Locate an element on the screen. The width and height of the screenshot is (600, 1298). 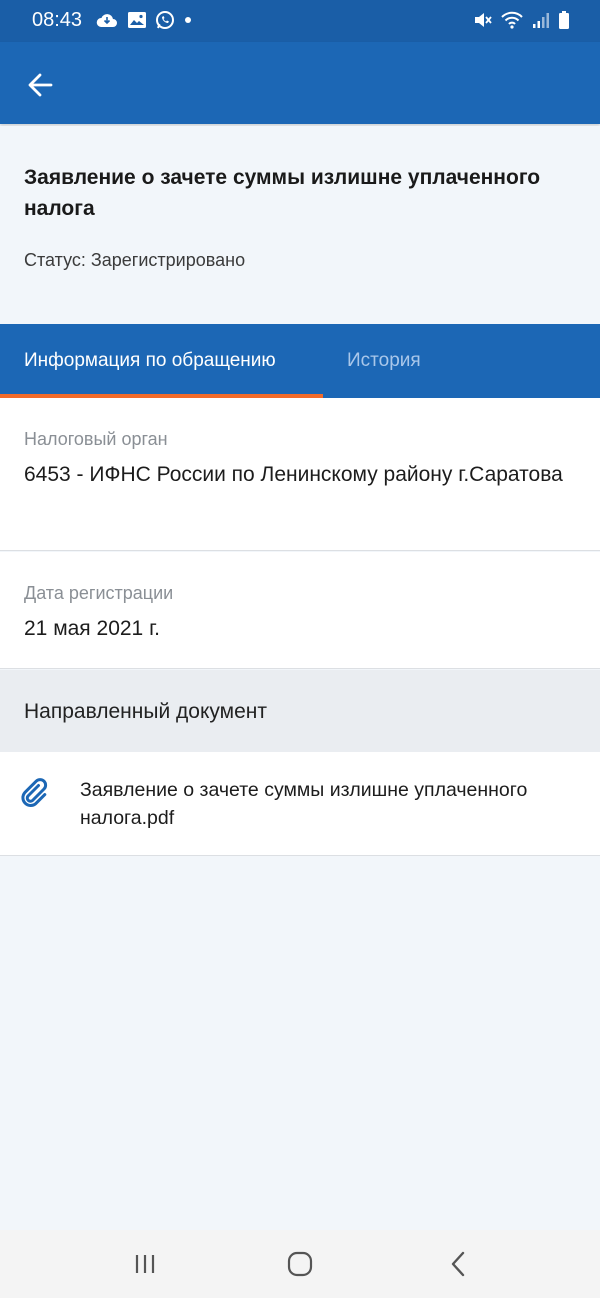
image-icon is located at coordinates (137, 20).